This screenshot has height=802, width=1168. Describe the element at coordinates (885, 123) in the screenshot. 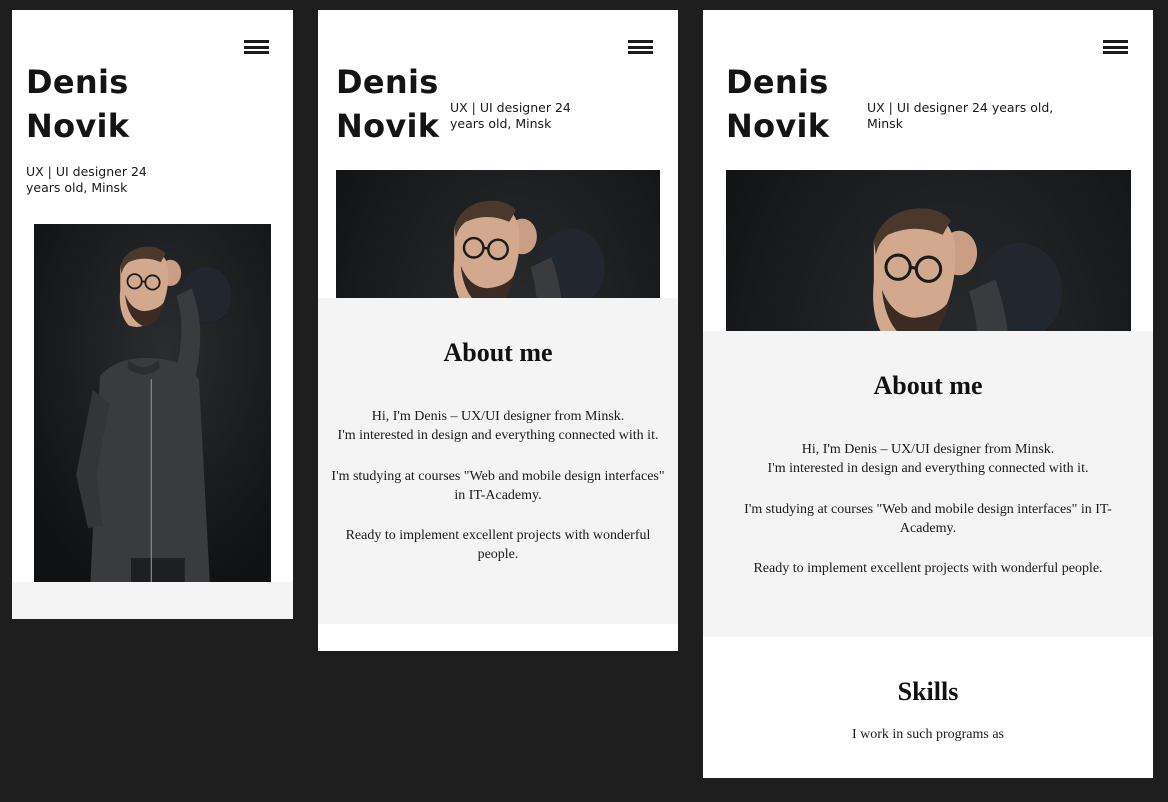

I see `tagline-line: Minsk` at that location.